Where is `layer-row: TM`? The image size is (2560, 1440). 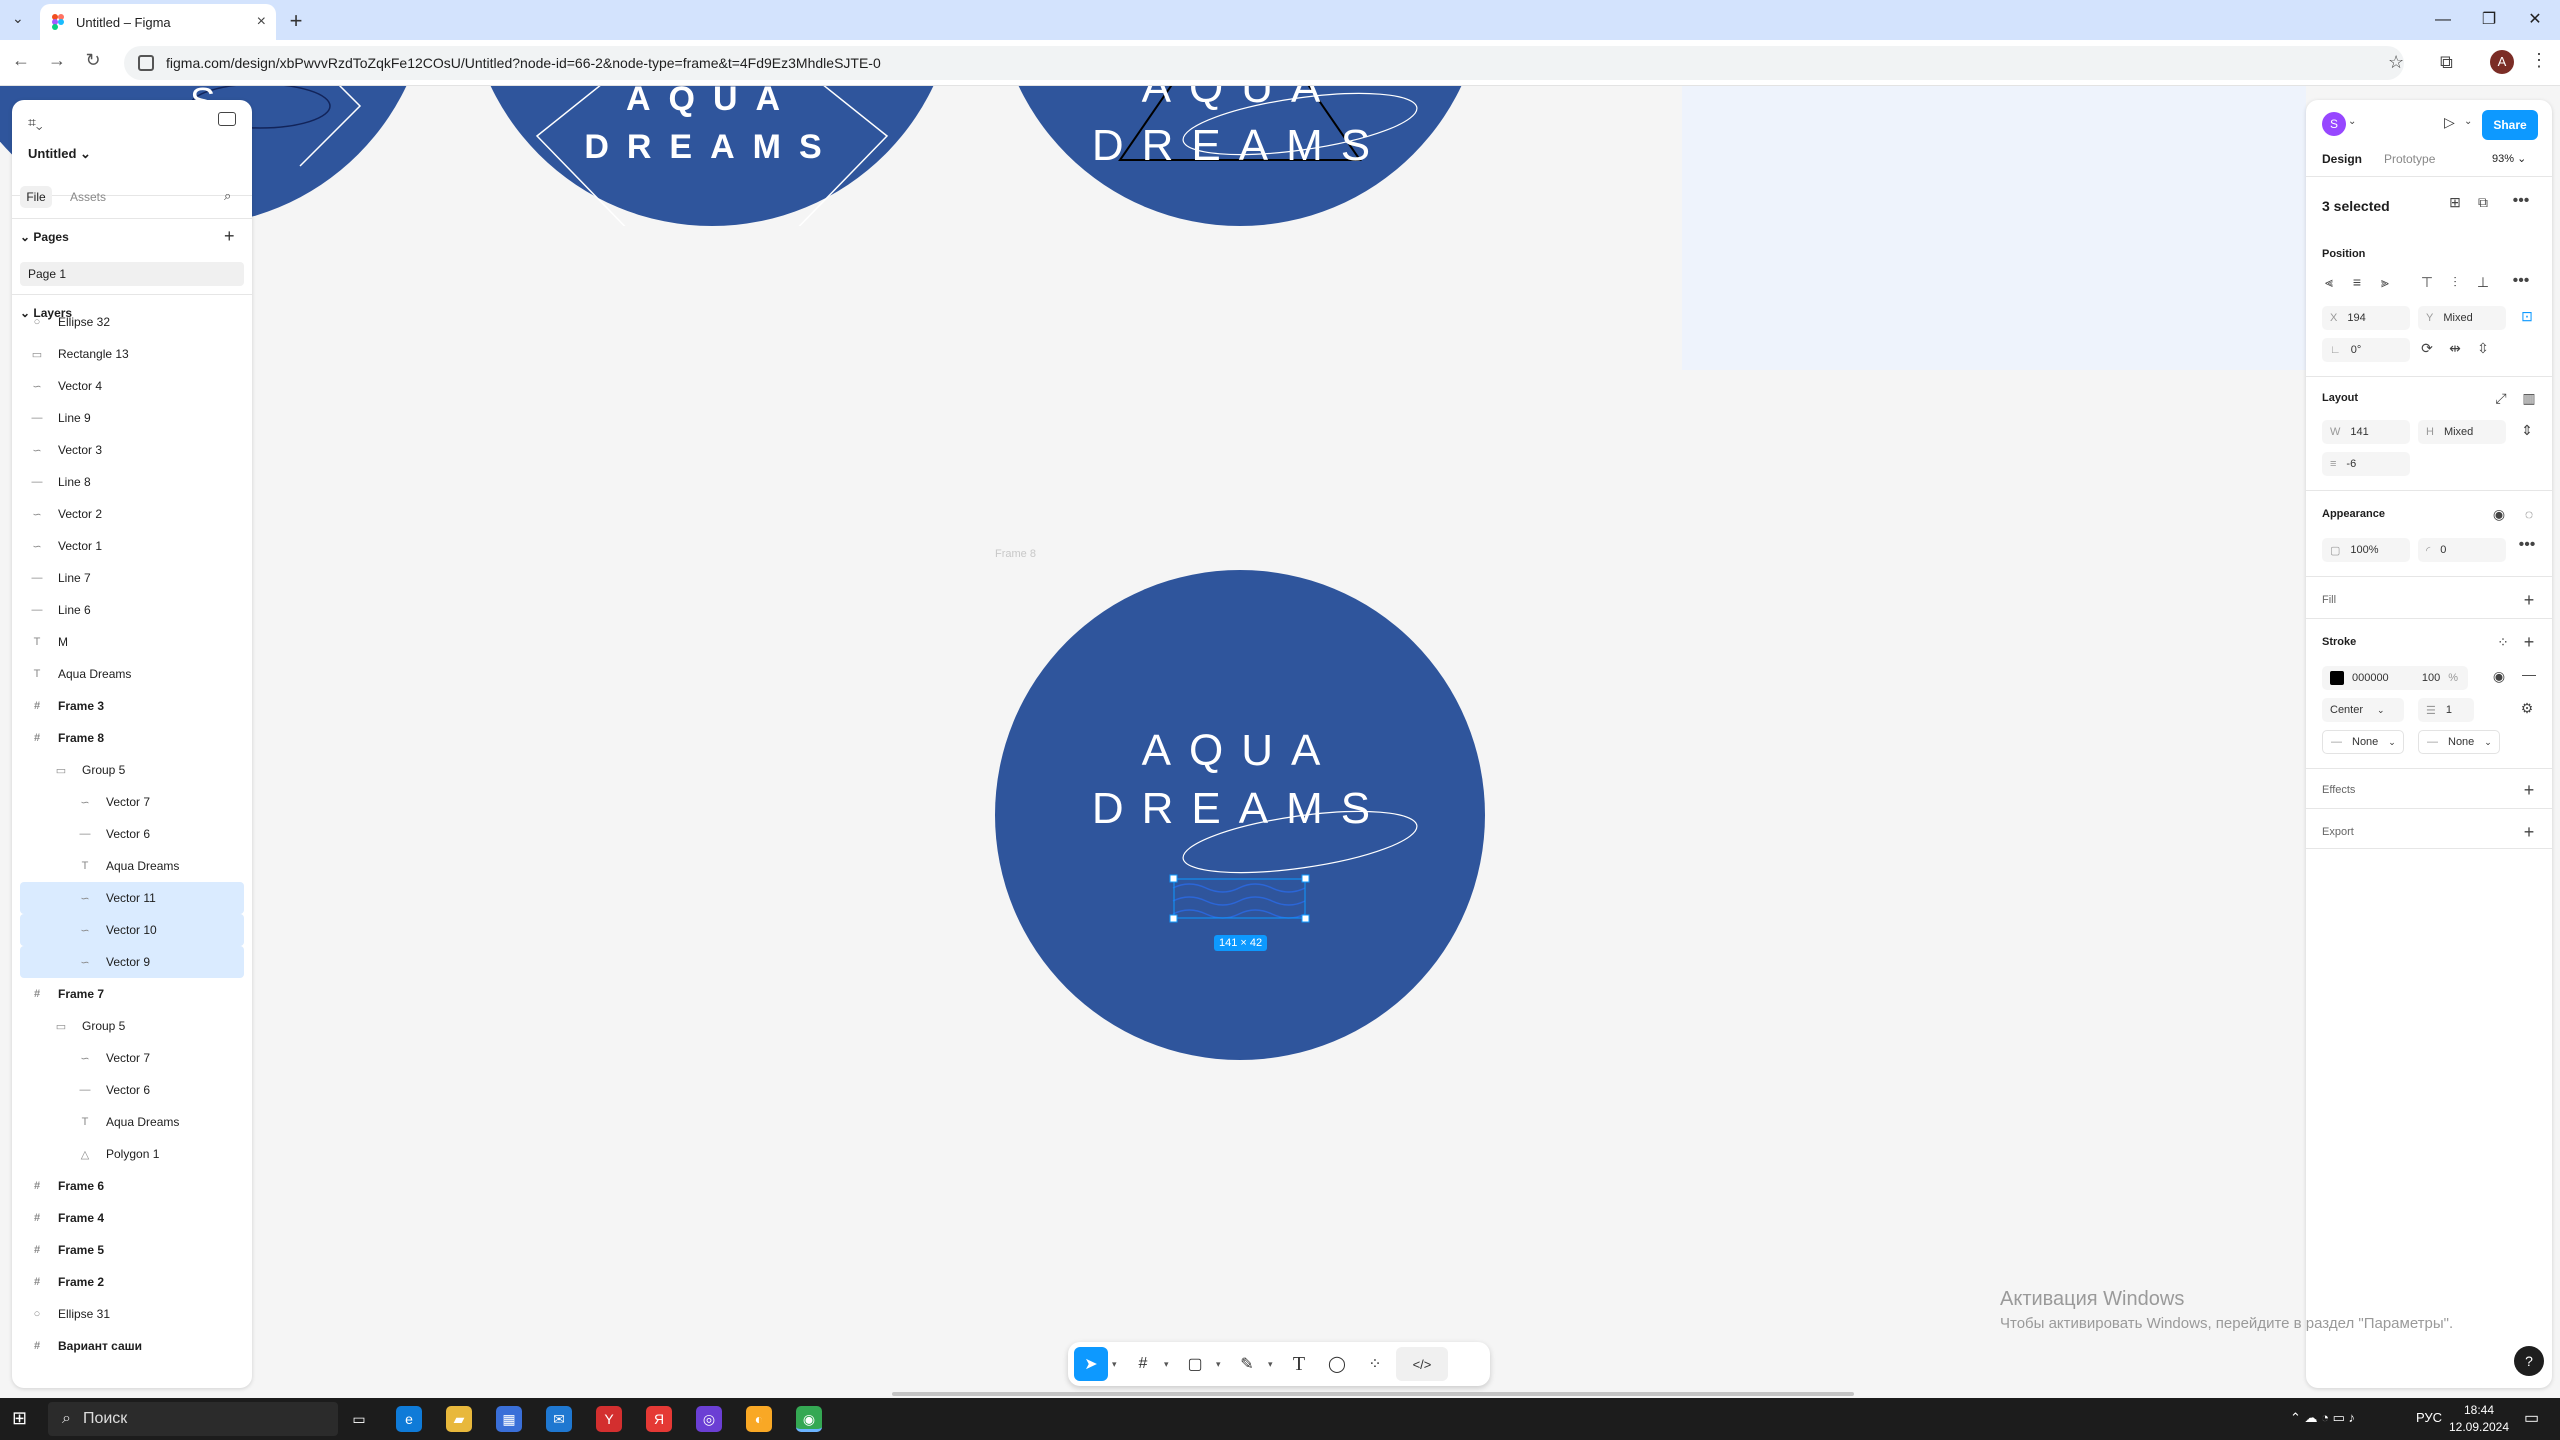 layer-row: TM is located at coordinates (132, 642).